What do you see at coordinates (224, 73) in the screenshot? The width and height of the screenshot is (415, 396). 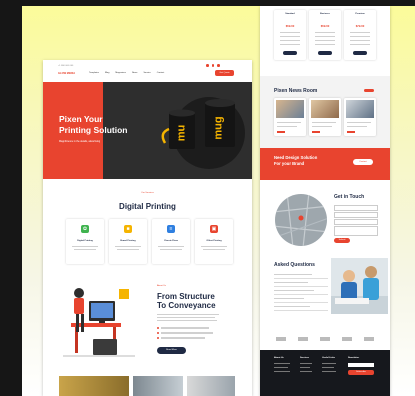 I see `get-quote-button: Get Quote` at bounding box center [224, 73].